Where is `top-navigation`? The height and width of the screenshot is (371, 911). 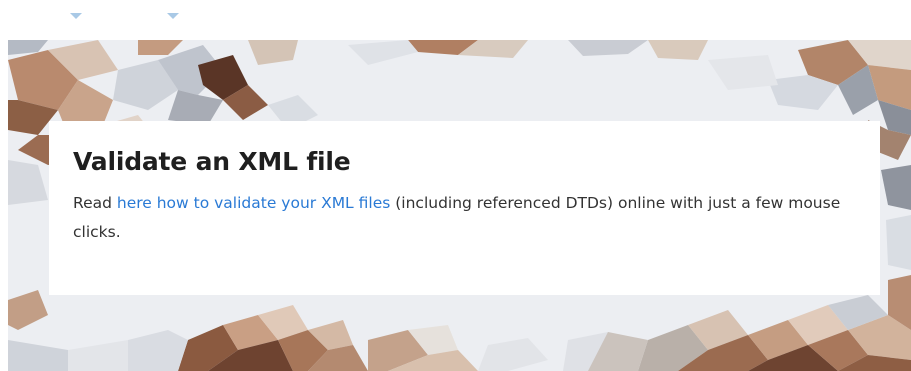
top-navigation is located at coordinates (455, 20).